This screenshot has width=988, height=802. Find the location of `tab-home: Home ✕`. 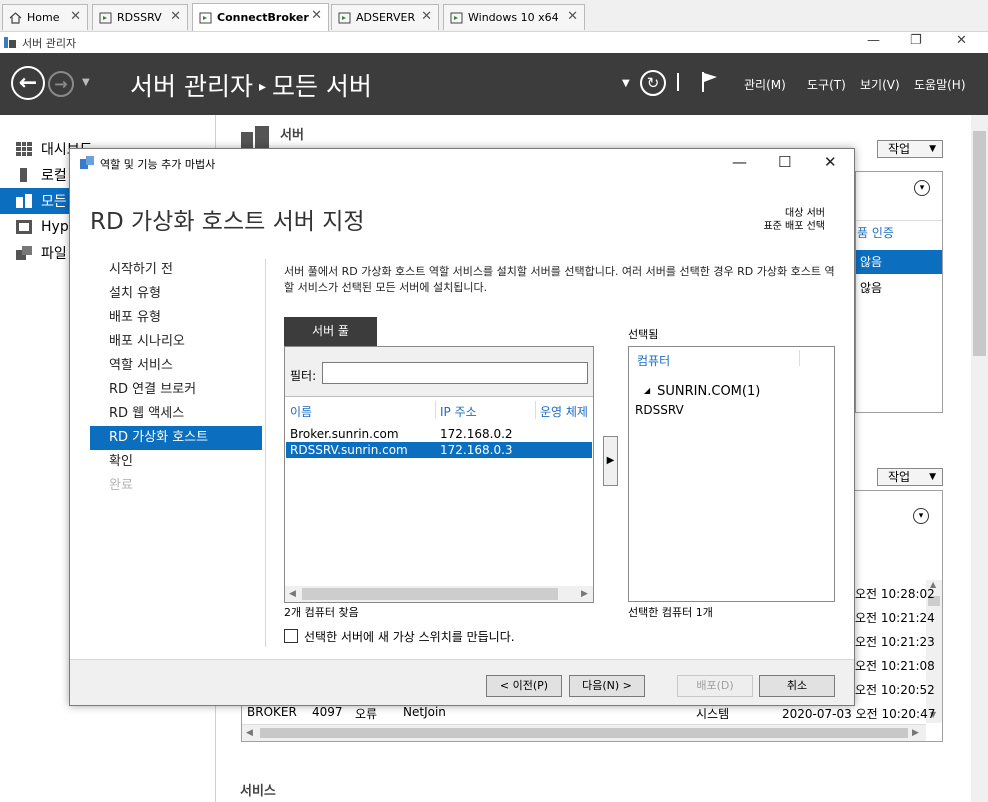

tab-home: Home ✕ is located at coordinates (45, 17).